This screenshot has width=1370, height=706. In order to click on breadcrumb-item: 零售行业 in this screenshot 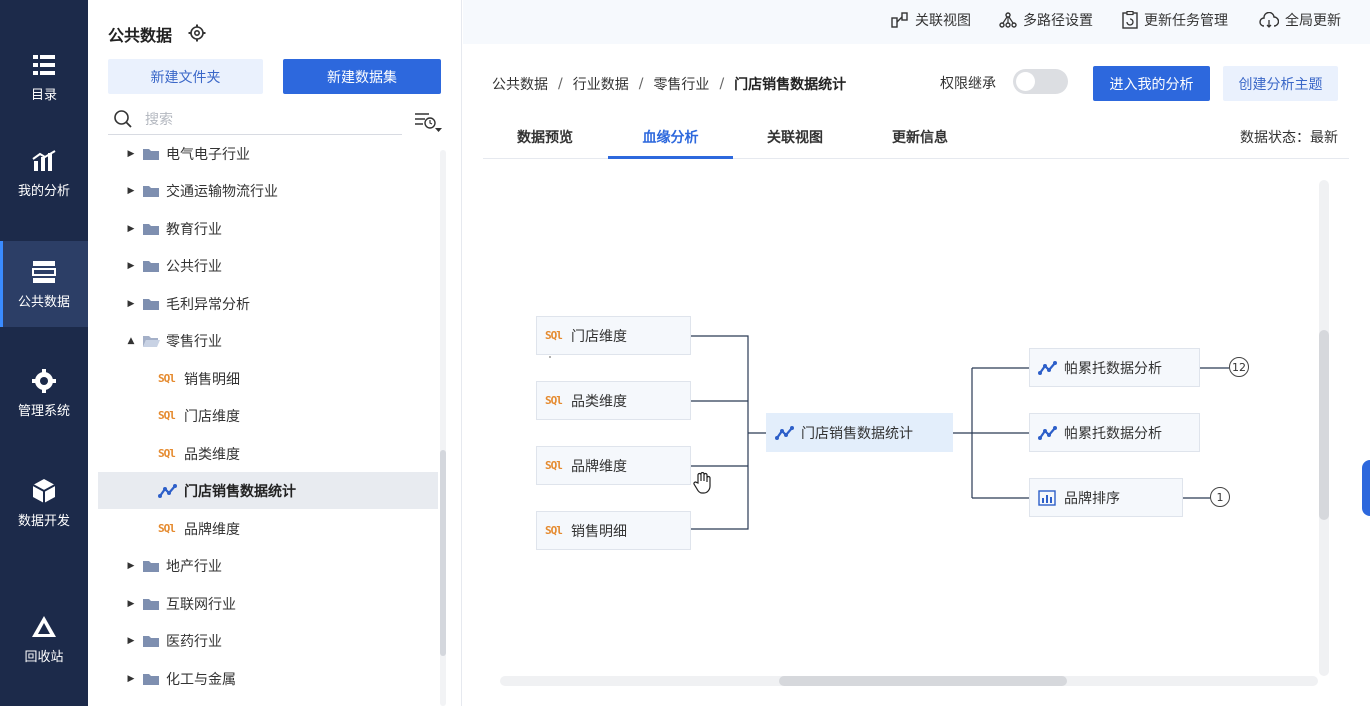, I will do `click(681, 84)`.